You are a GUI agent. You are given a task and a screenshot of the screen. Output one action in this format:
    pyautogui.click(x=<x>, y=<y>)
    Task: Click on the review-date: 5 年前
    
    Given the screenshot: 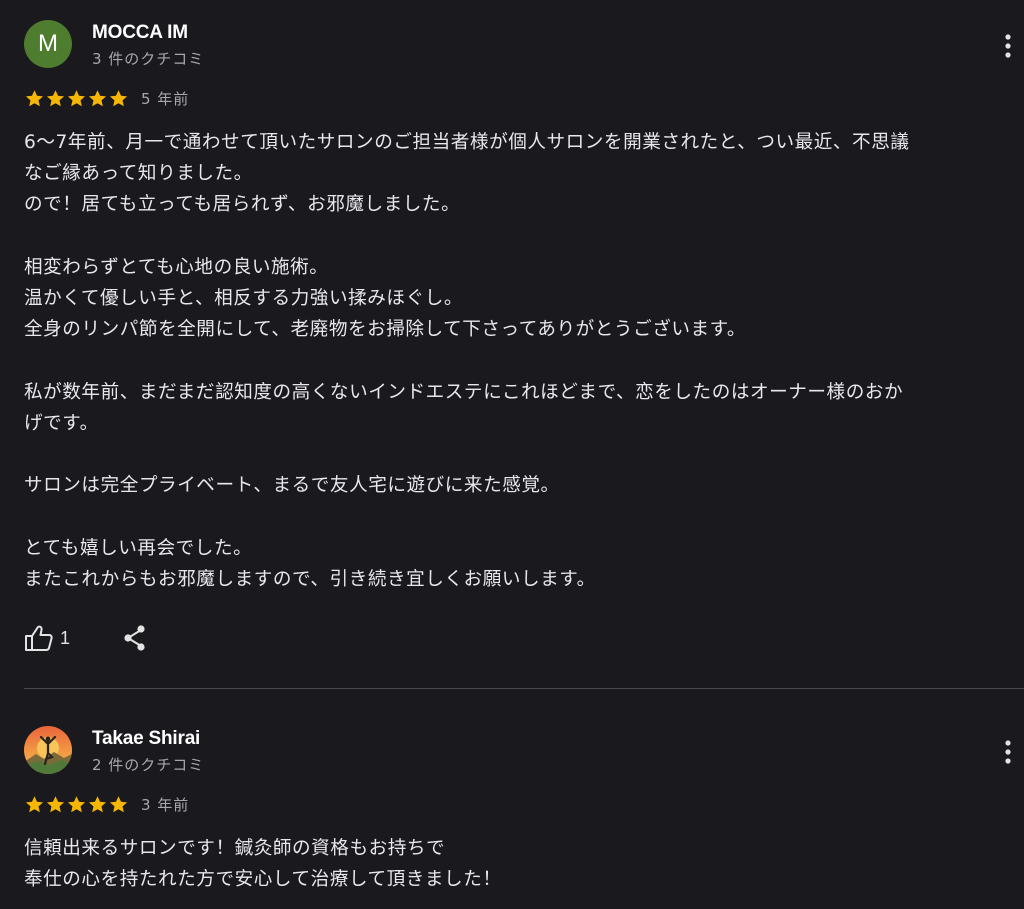 What is the action you would take?
    pyautogui.click(x=165, y=98)
    